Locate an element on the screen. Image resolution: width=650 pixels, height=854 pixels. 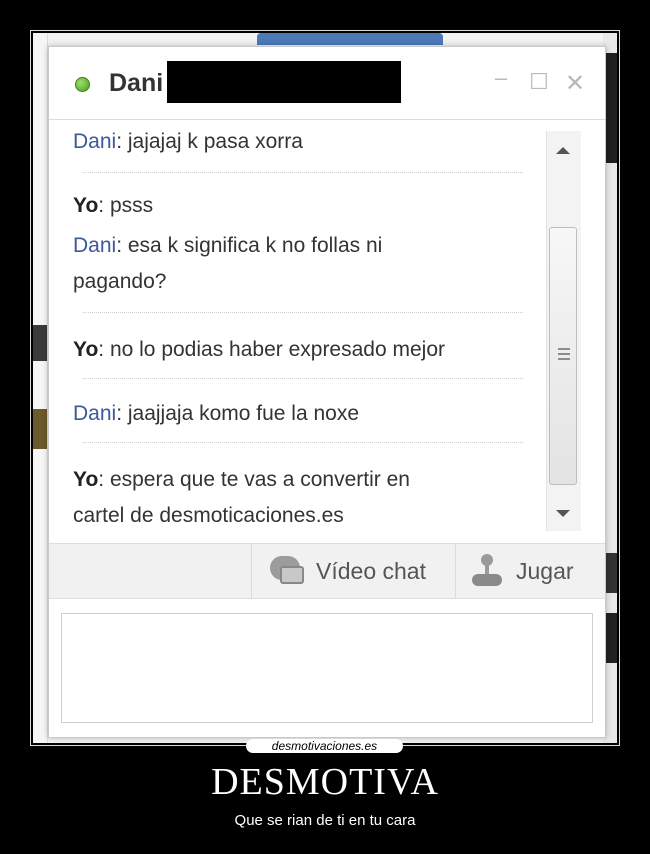
minimize-icon: – is located at coordinates (501, 78).